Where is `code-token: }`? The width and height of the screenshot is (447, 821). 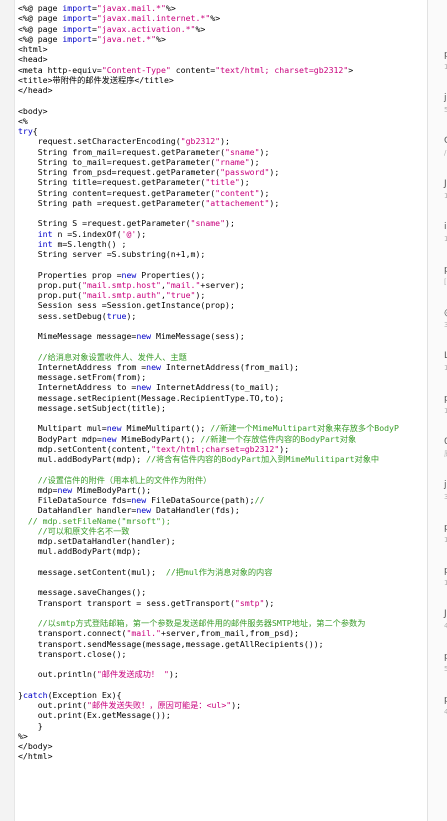 code-token: } is located at coordinates (30, 725).